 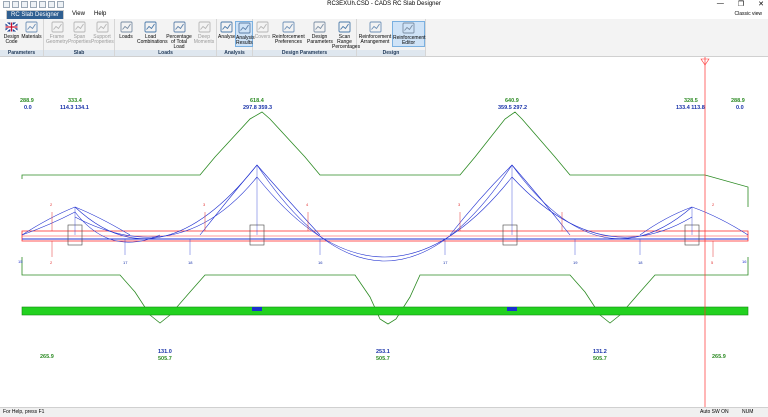 I want to click on section-number-bottom-1: 2, so click(x=51, y=262).